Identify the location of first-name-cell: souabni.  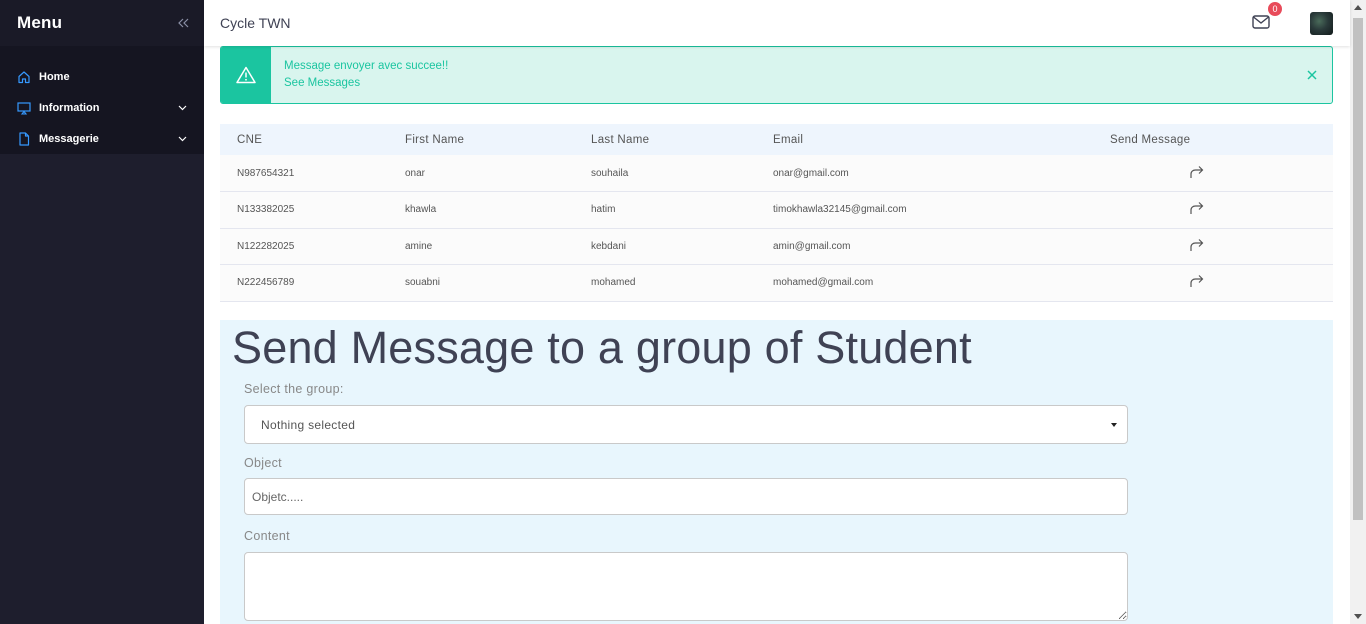
(423, 283).